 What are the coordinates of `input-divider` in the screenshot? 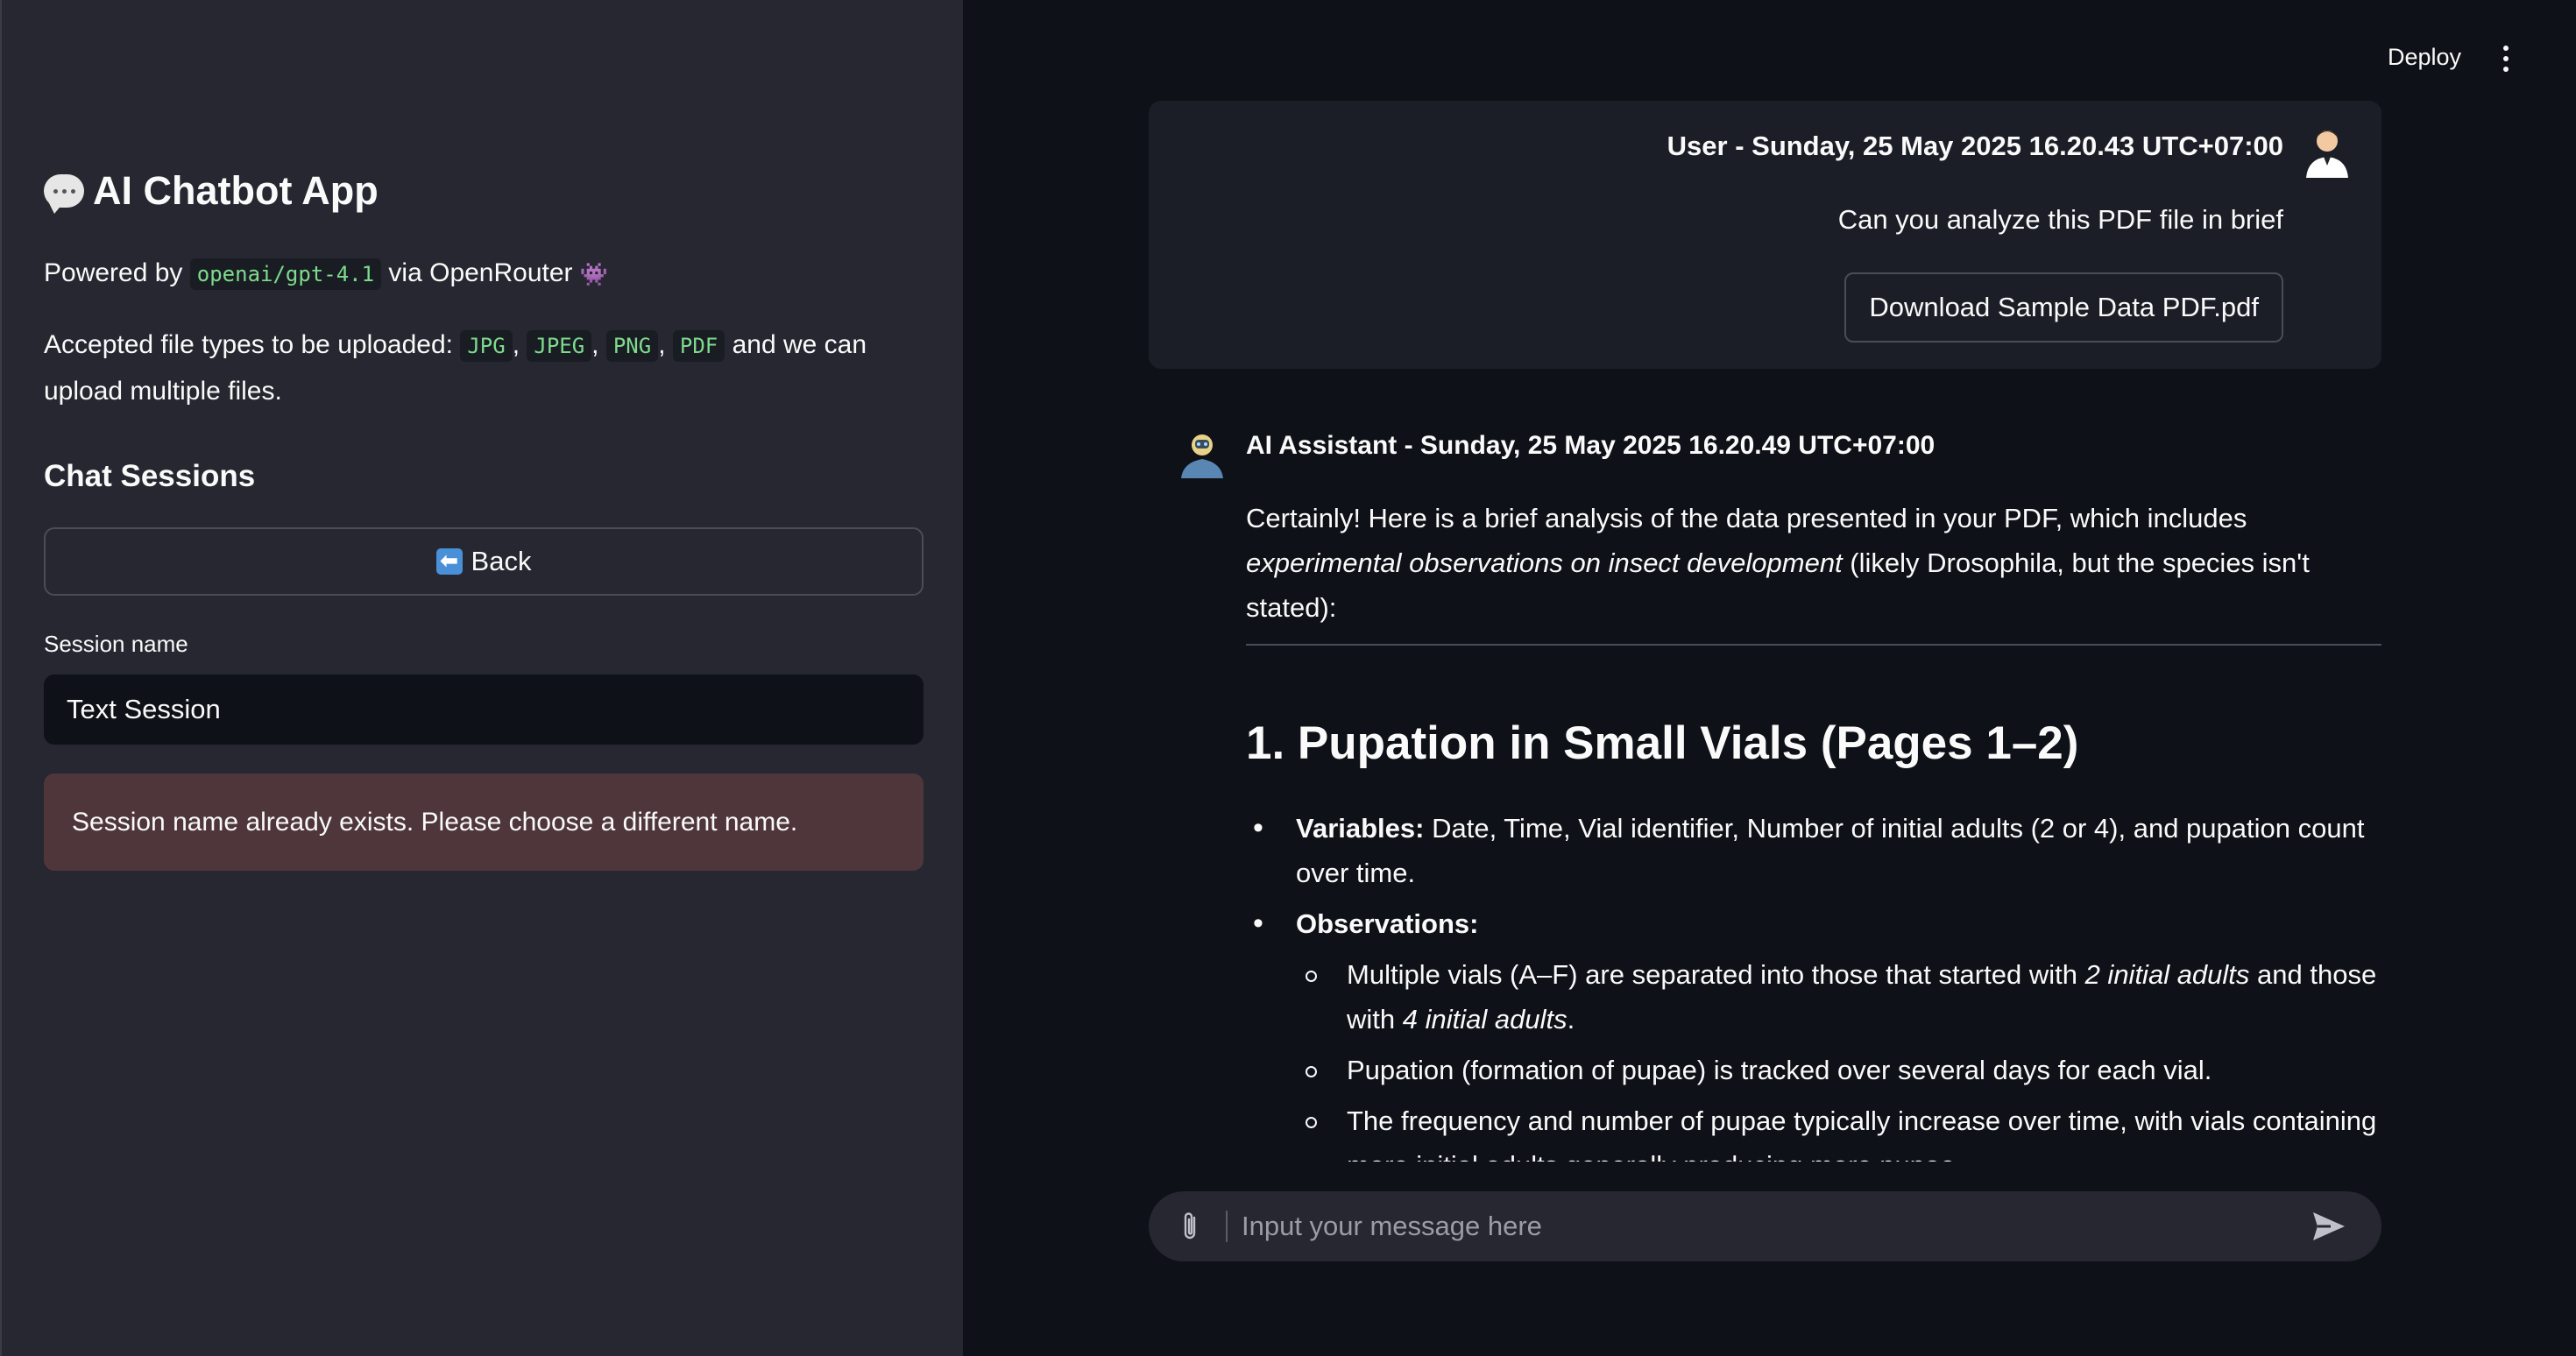 It's located at (1227, 1226).